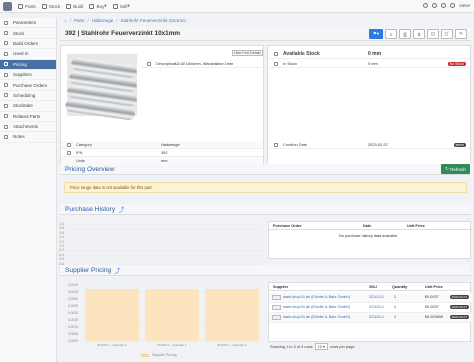 Image resolution: width=474 pixels, height=362 pixels. I want to click on sidebar-item-stock: Stock, so click(28, 33).